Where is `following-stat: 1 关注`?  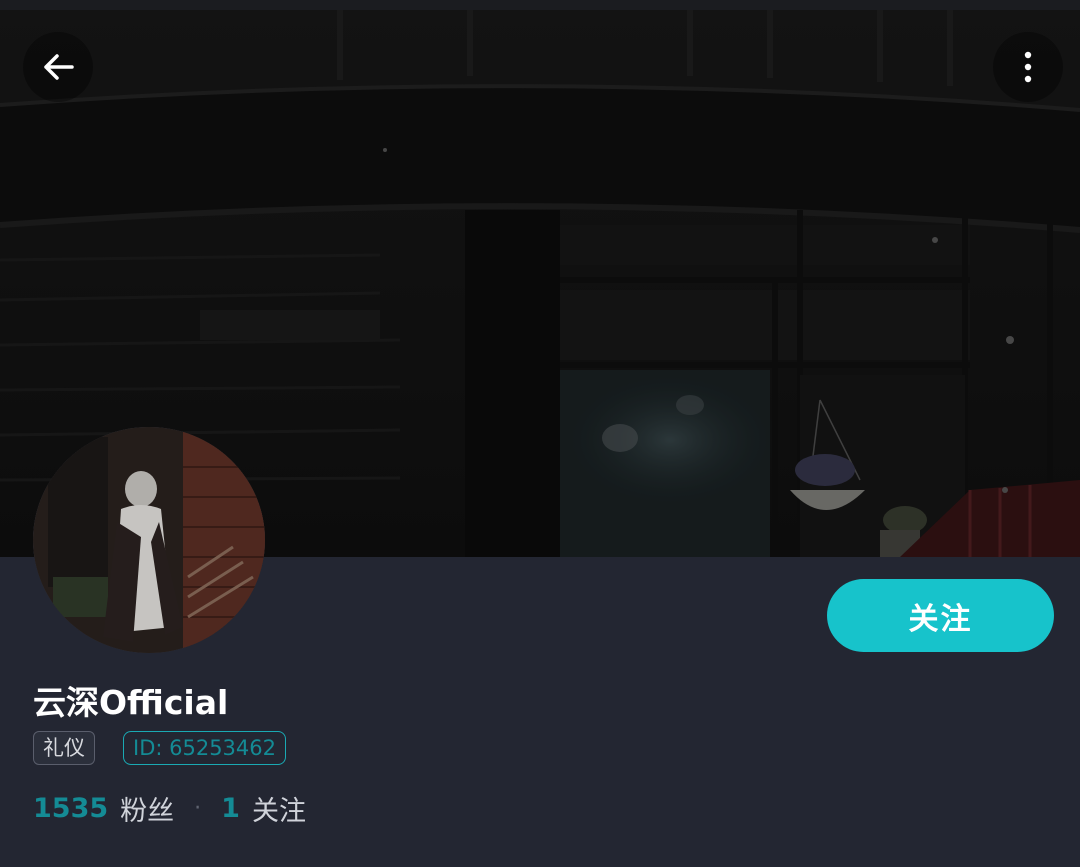
following-stat: 1 关注 is located at coordinates (263, 808).